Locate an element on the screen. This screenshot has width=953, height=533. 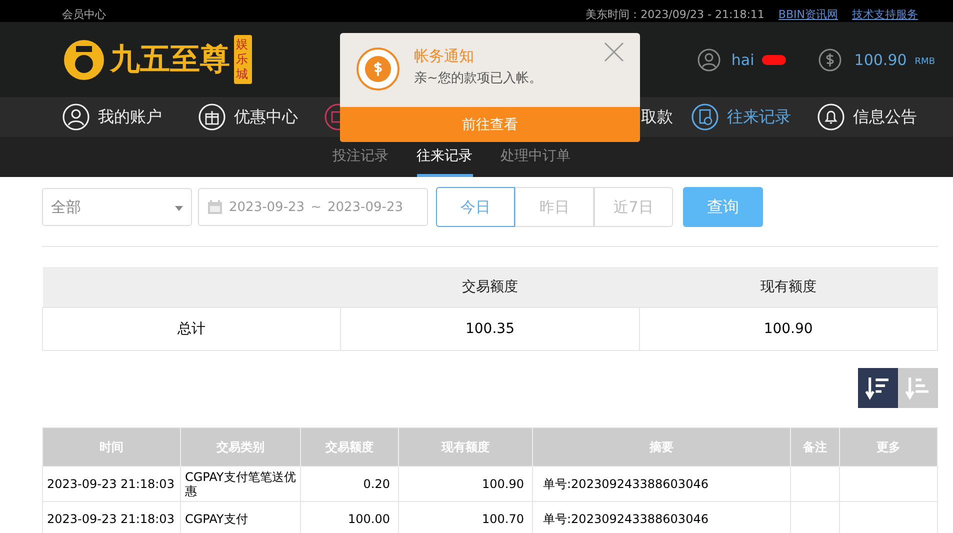
nav-item: 往来记录 is located at coordinates (741, 117).